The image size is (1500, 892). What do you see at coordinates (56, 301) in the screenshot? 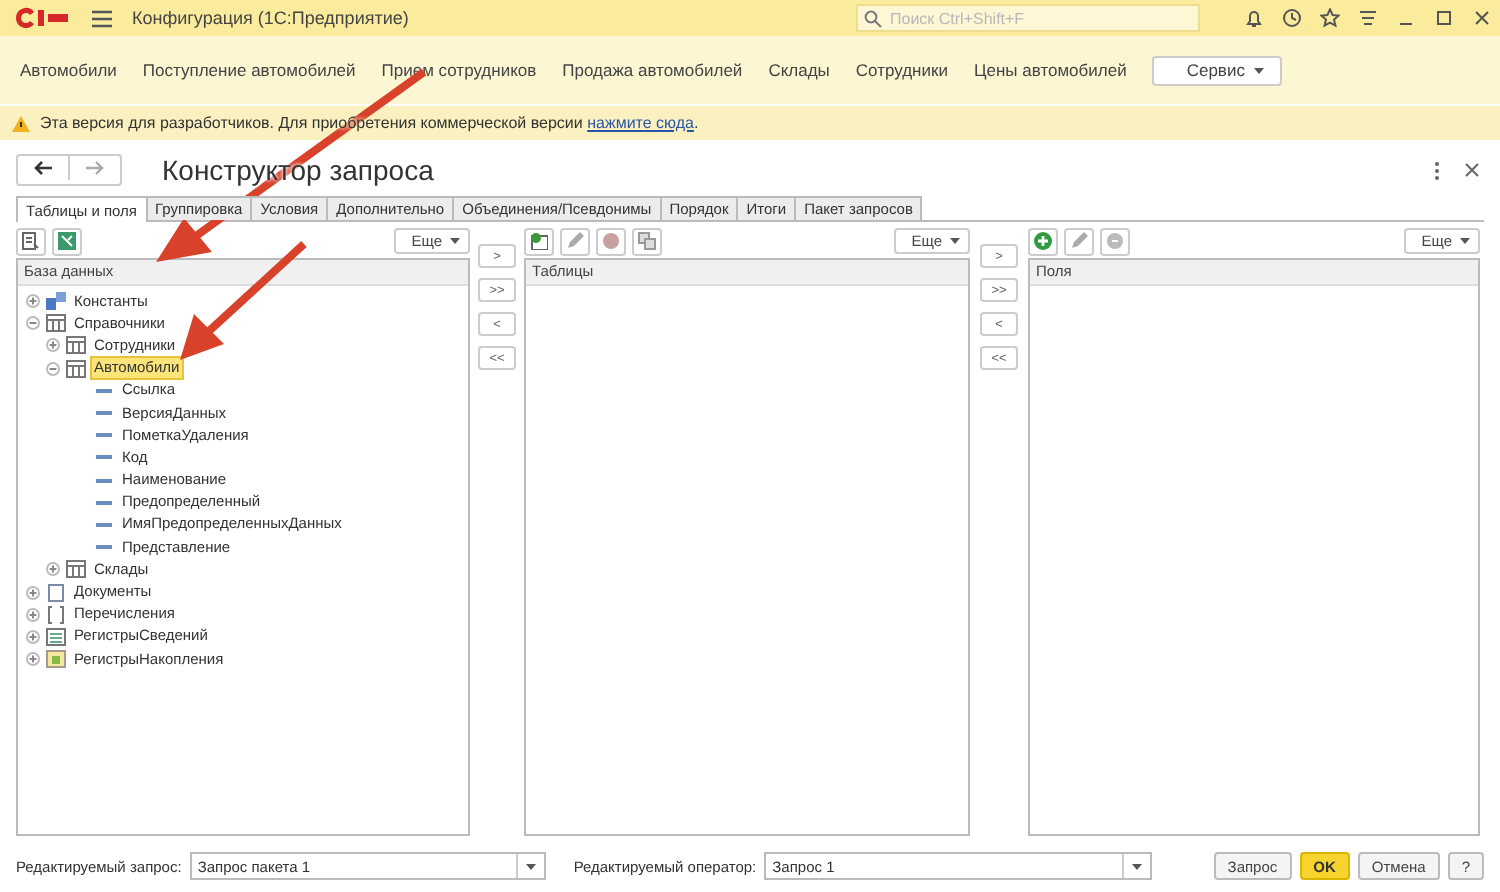
I see `constants-icon` at bounding box center [56, 301].